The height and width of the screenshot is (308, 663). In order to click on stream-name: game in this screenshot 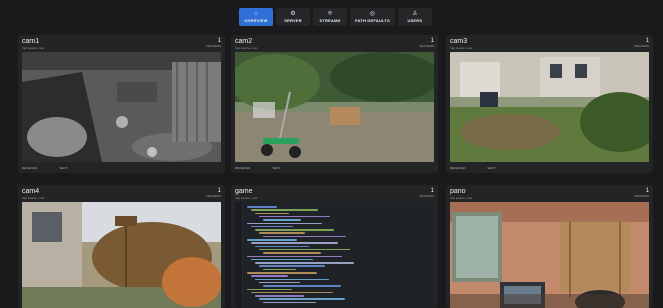, I will do `click(244, 191)`.